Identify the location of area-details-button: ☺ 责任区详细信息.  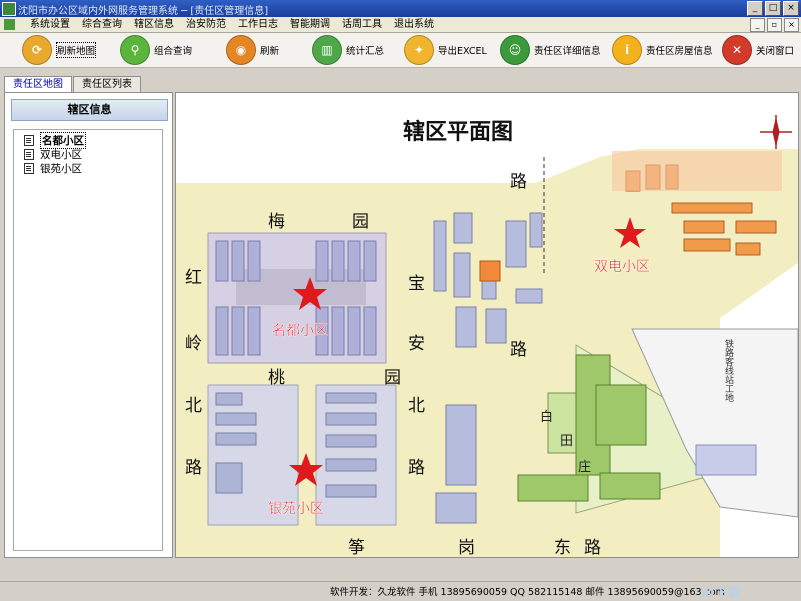
(550, 49).